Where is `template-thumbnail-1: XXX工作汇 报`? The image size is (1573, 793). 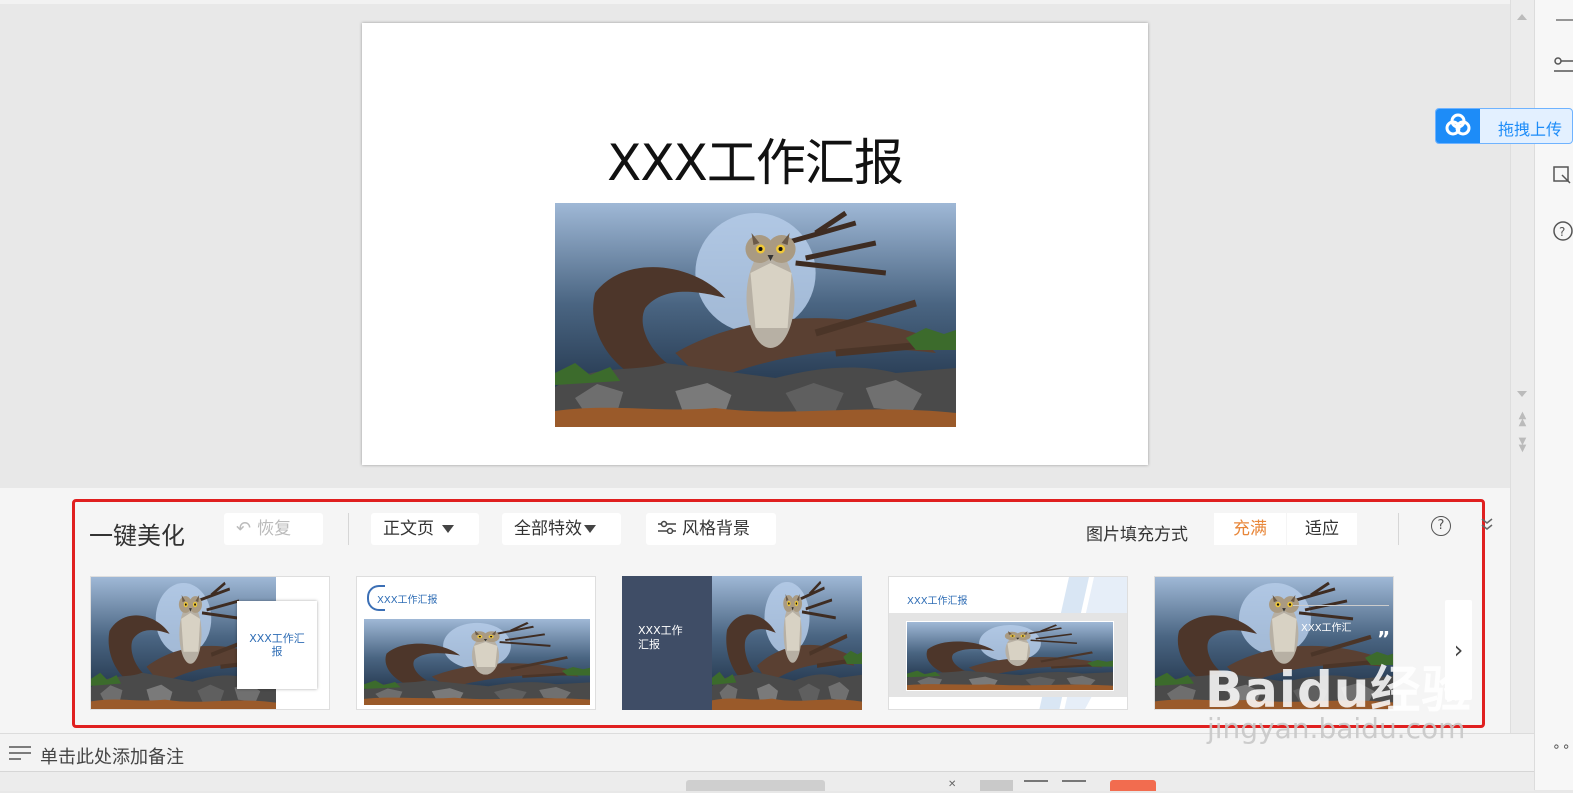 template-thumbnail-1: XXX工作汇 报 is located at coordinates (210, 643).